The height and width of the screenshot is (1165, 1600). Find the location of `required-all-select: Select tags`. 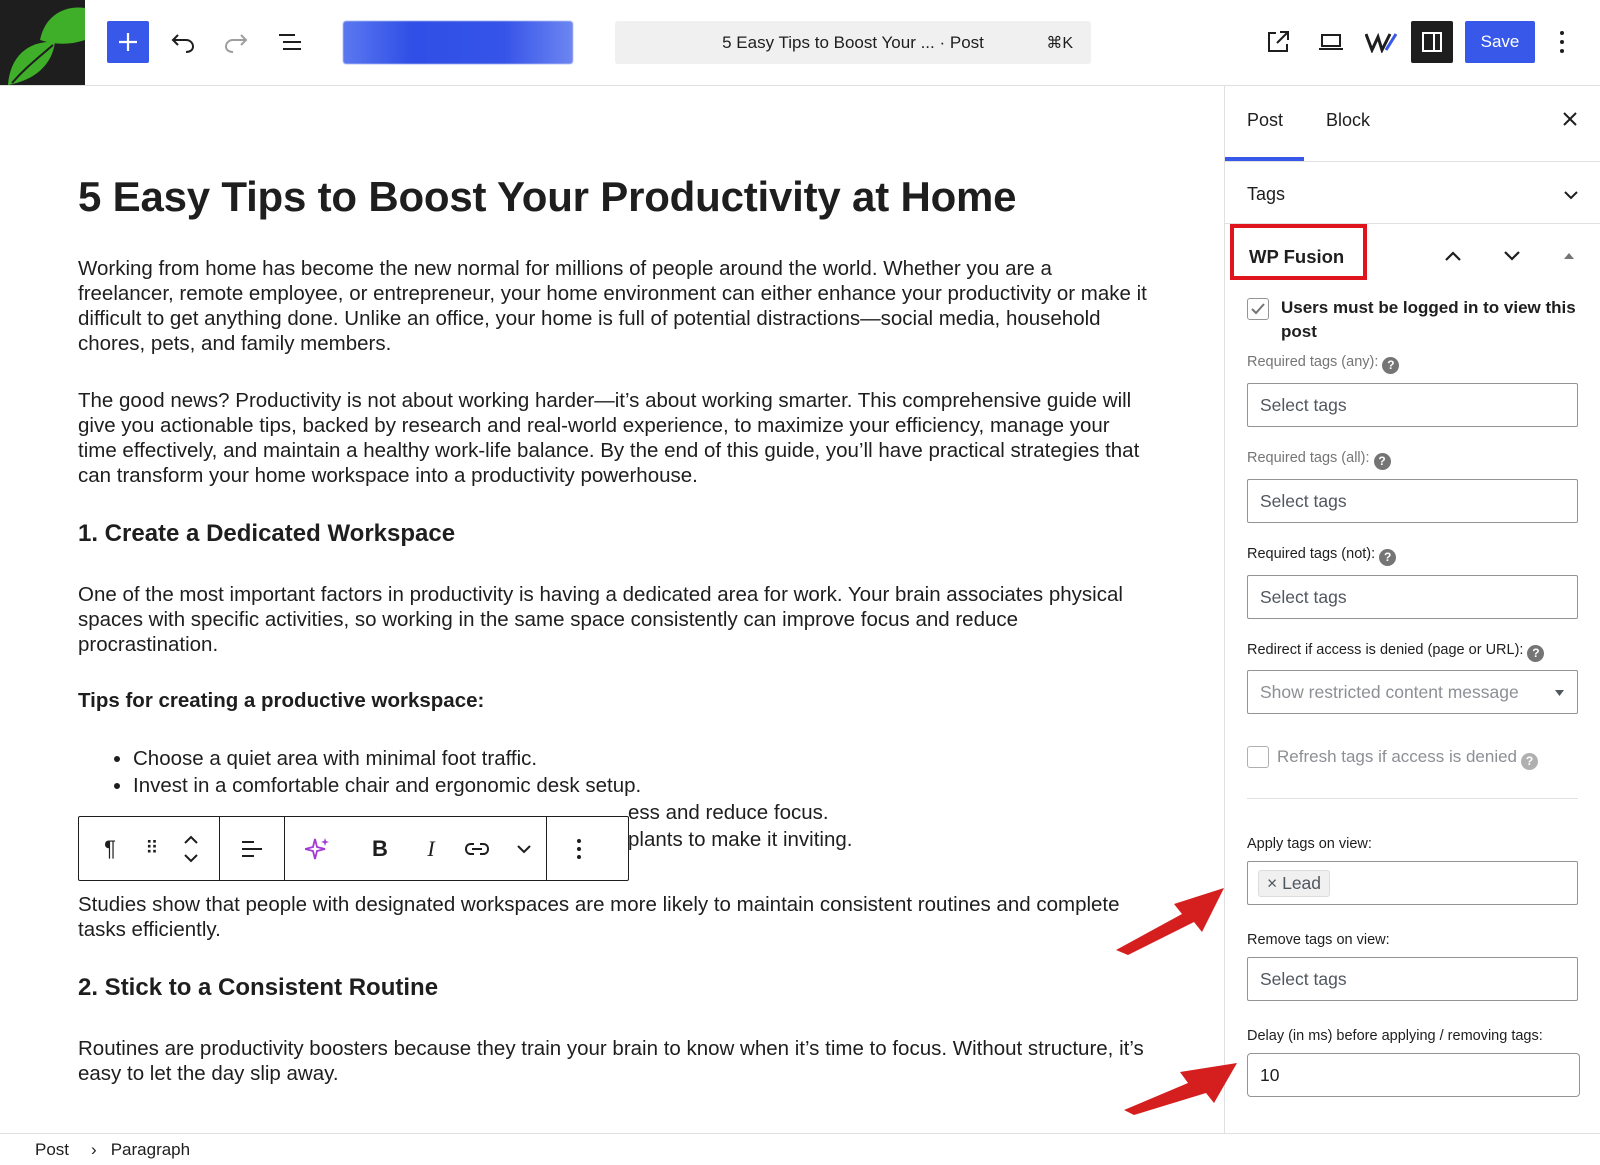

required-all-select: Select tags is located at coordinates (1412, 501).